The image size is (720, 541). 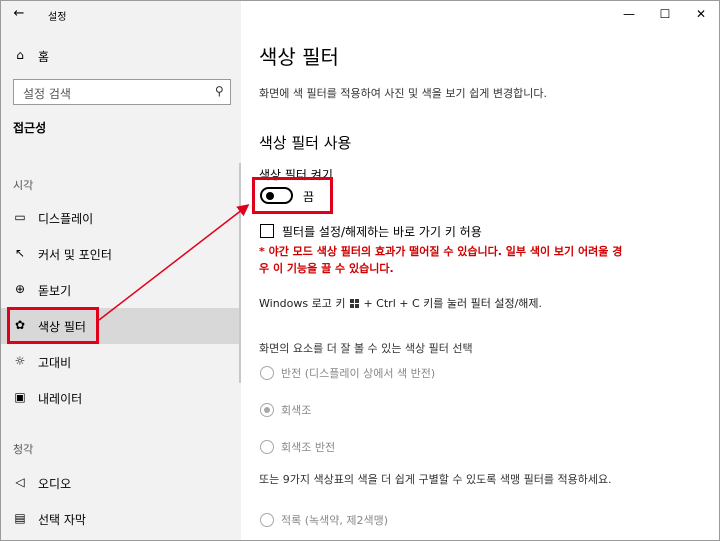 I want to click on sidebar-item-label: 고대비, so click(x=55, y=363).